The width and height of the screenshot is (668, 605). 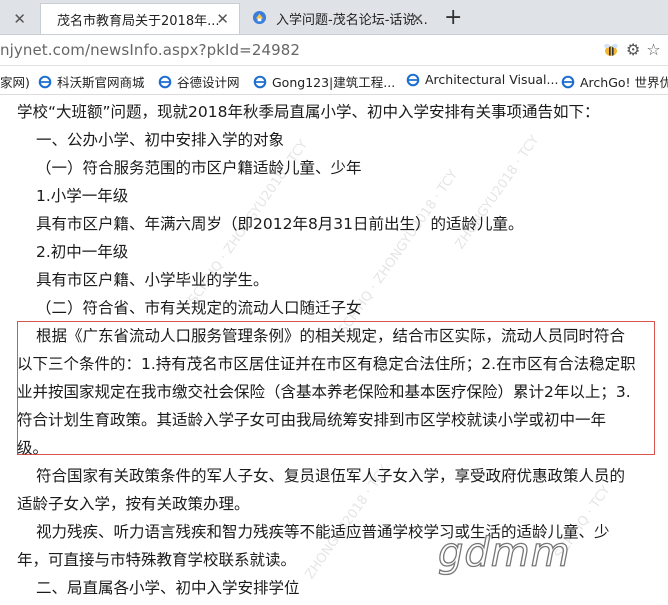 What do you see at coordinates (259, 17) in the screenshot?
I see `forum-favicon-icon` at bounding box center [259, 17].